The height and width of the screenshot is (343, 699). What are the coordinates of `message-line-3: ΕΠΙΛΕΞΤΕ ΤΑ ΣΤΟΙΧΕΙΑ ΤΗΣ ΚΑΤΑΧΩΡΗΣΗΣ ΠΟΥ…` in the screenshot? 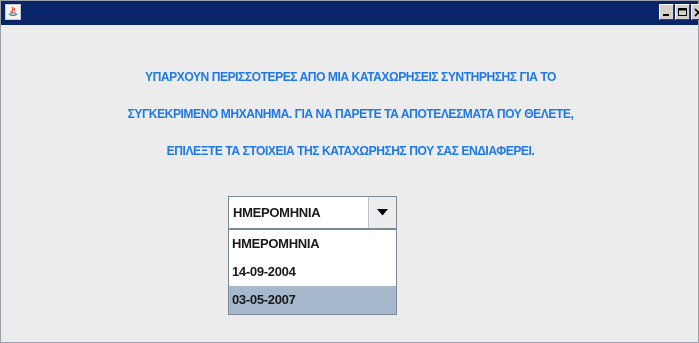 It's located at (350, 150).